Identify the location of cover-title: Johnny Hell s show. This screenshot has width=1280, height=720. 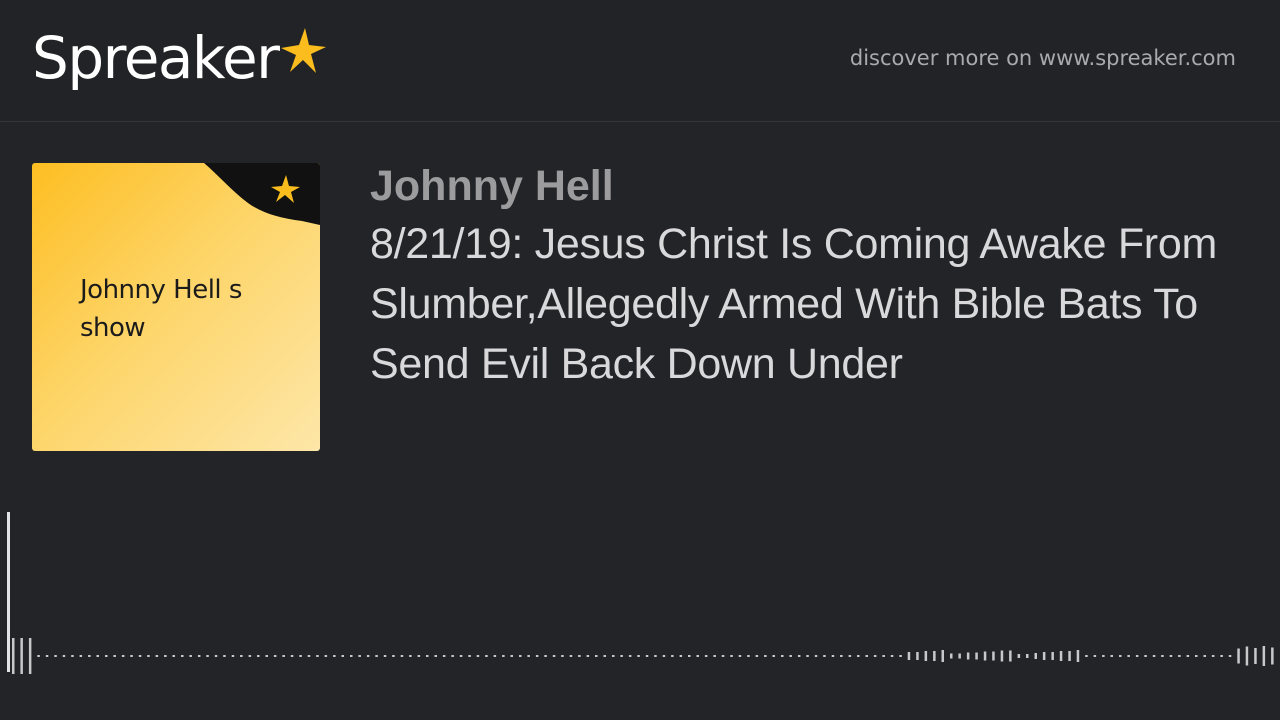
(161, 309).